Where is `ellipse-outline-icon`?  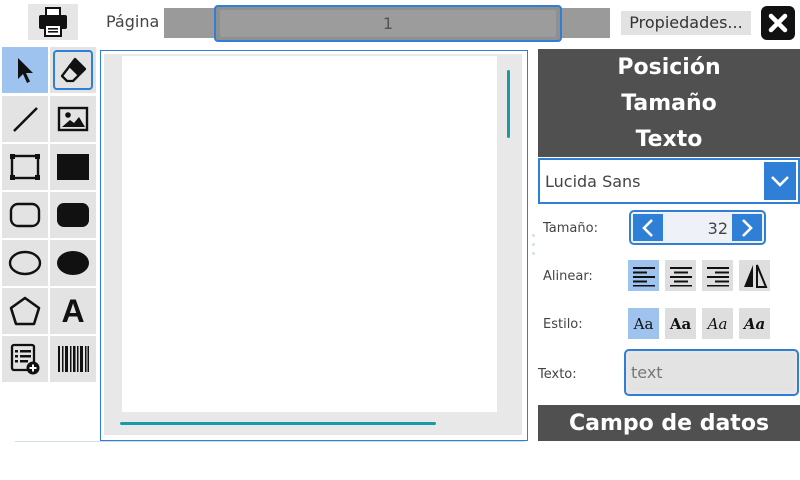 ellipse-outline-icon is located at coordinates (25, 263).